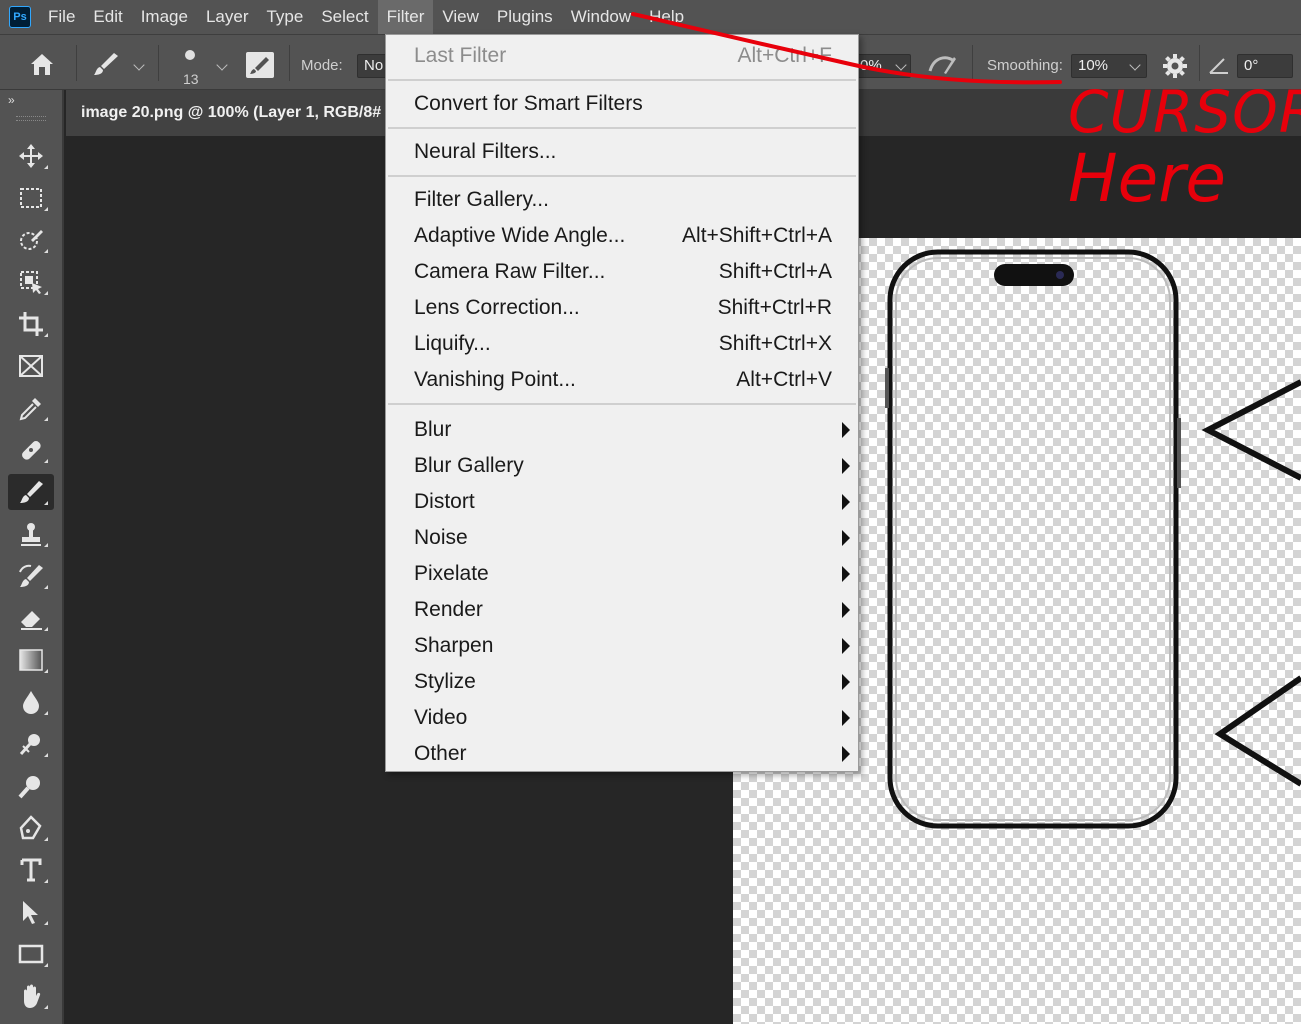 This screenshot has height=1024, width=1301. Describe the element at coordinates (666, 17) in the screenshot. I see `menu-help: Help` at that location.